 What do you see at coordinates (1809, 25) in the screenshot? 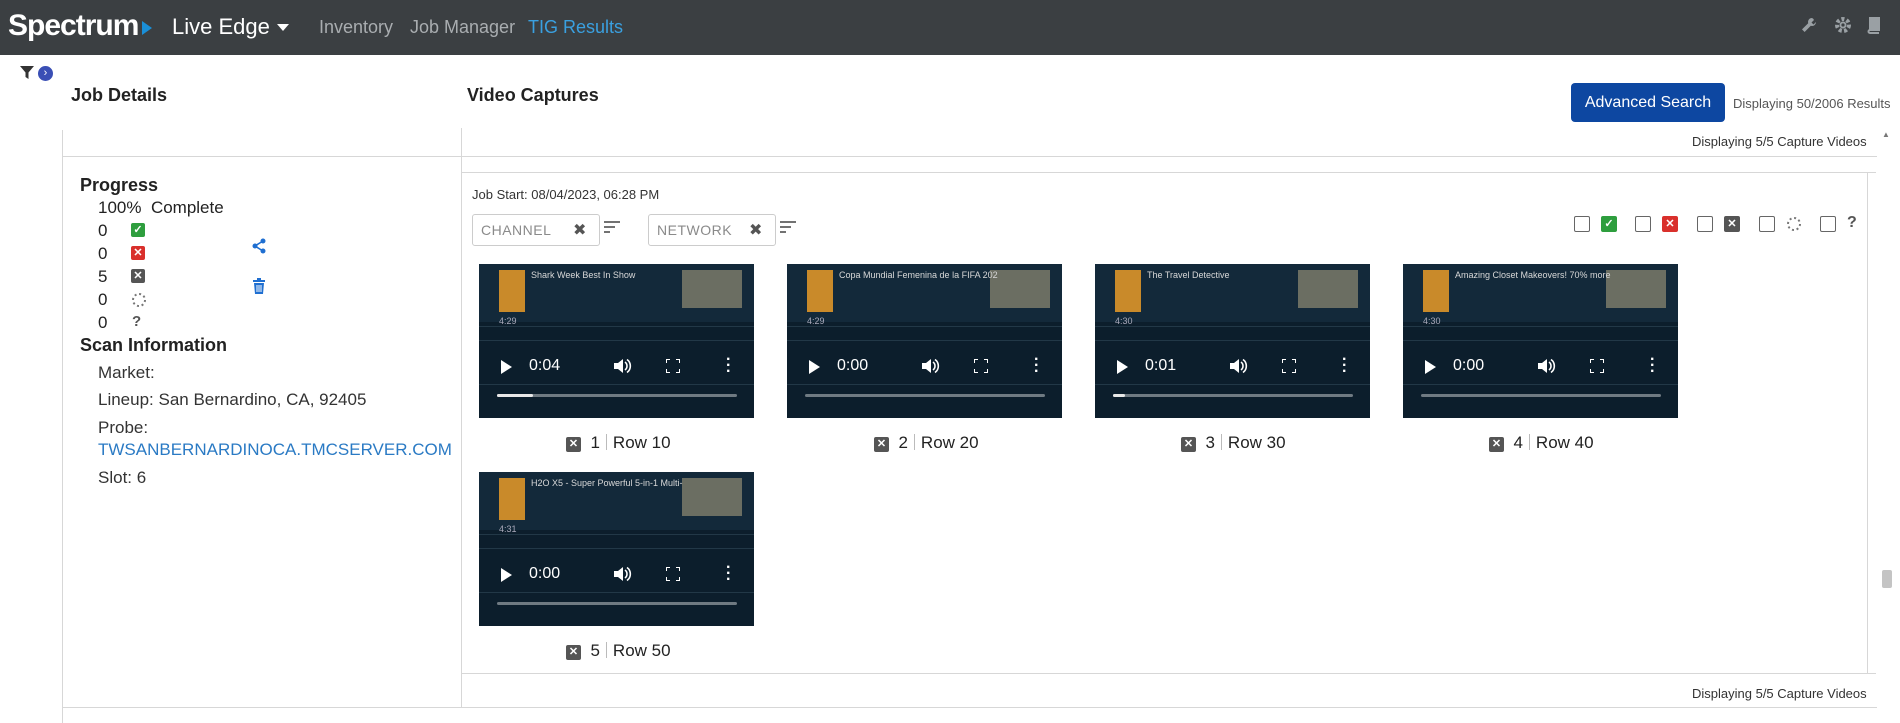
I see `wrench-icon` at bounding box center [1809, 25].